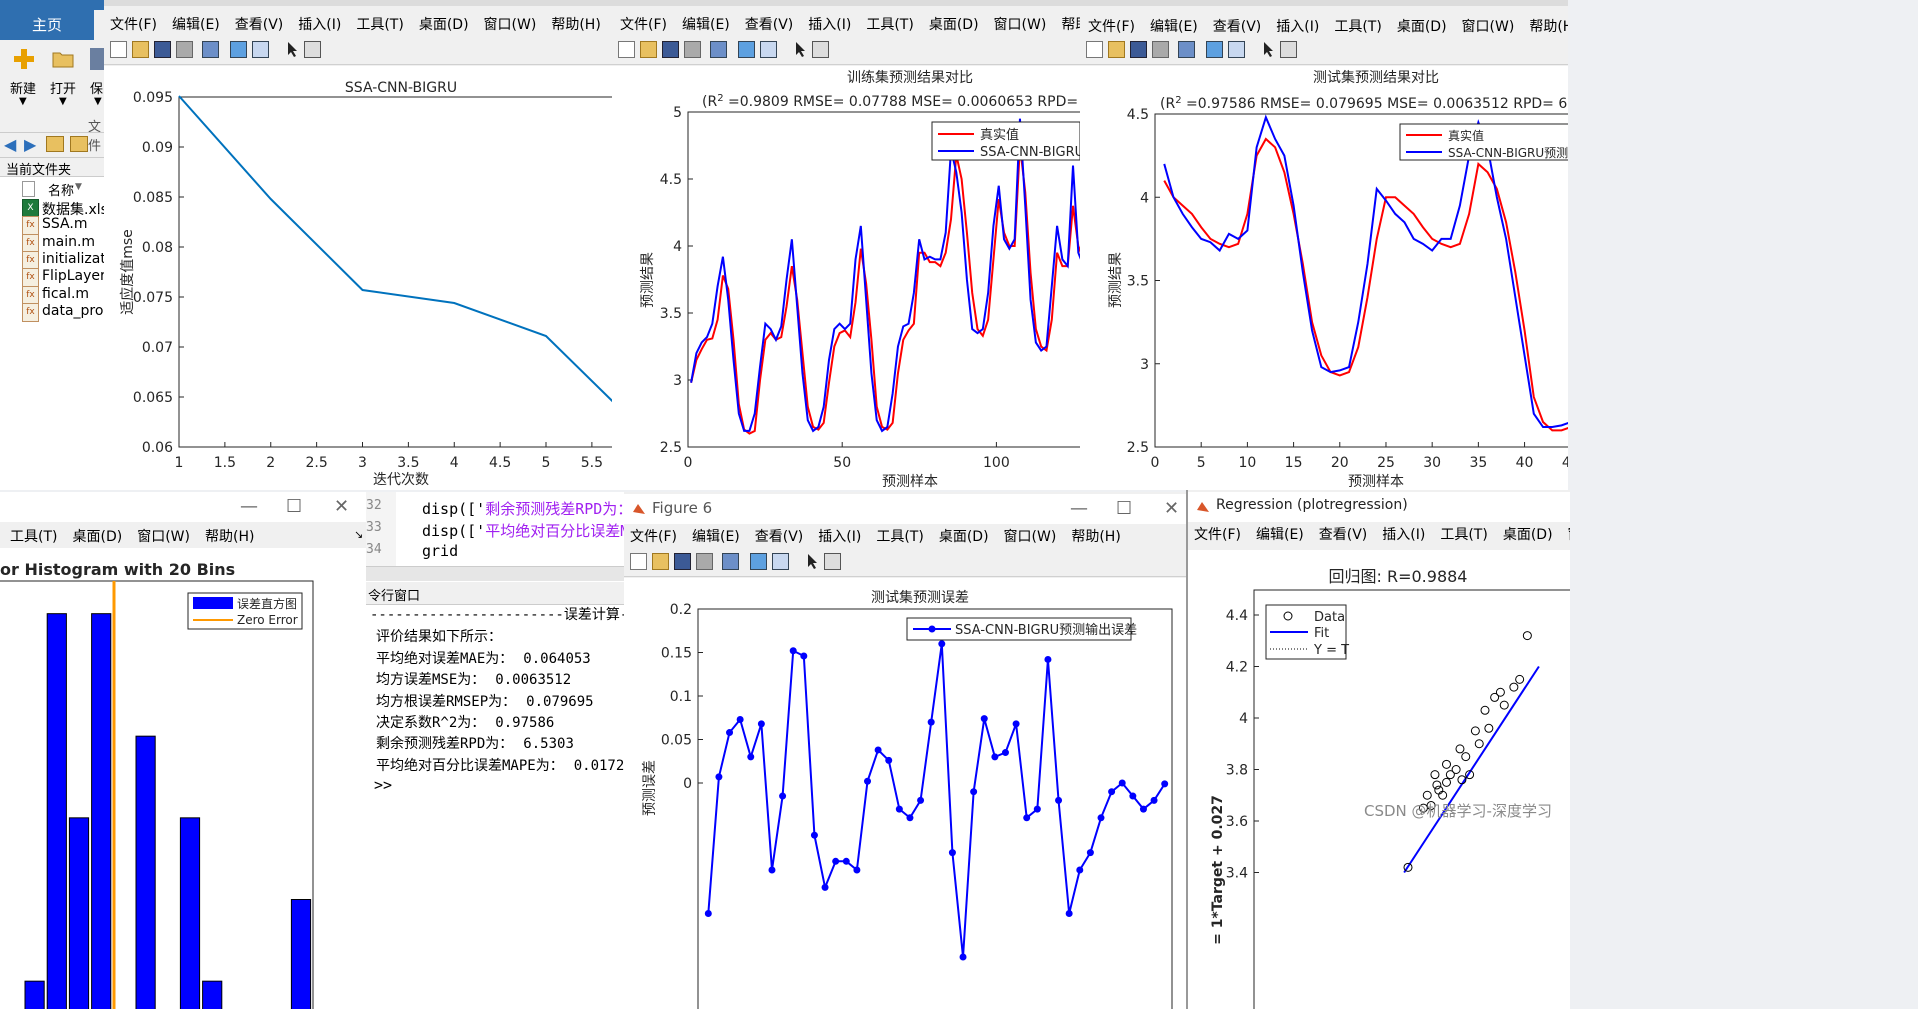 The height and width of the screenshot is (1009, 1918). What do you see at coordinates (96, 87) in the screenshot?
I see `save-button-label: 保` at bounding box center [96, 87].